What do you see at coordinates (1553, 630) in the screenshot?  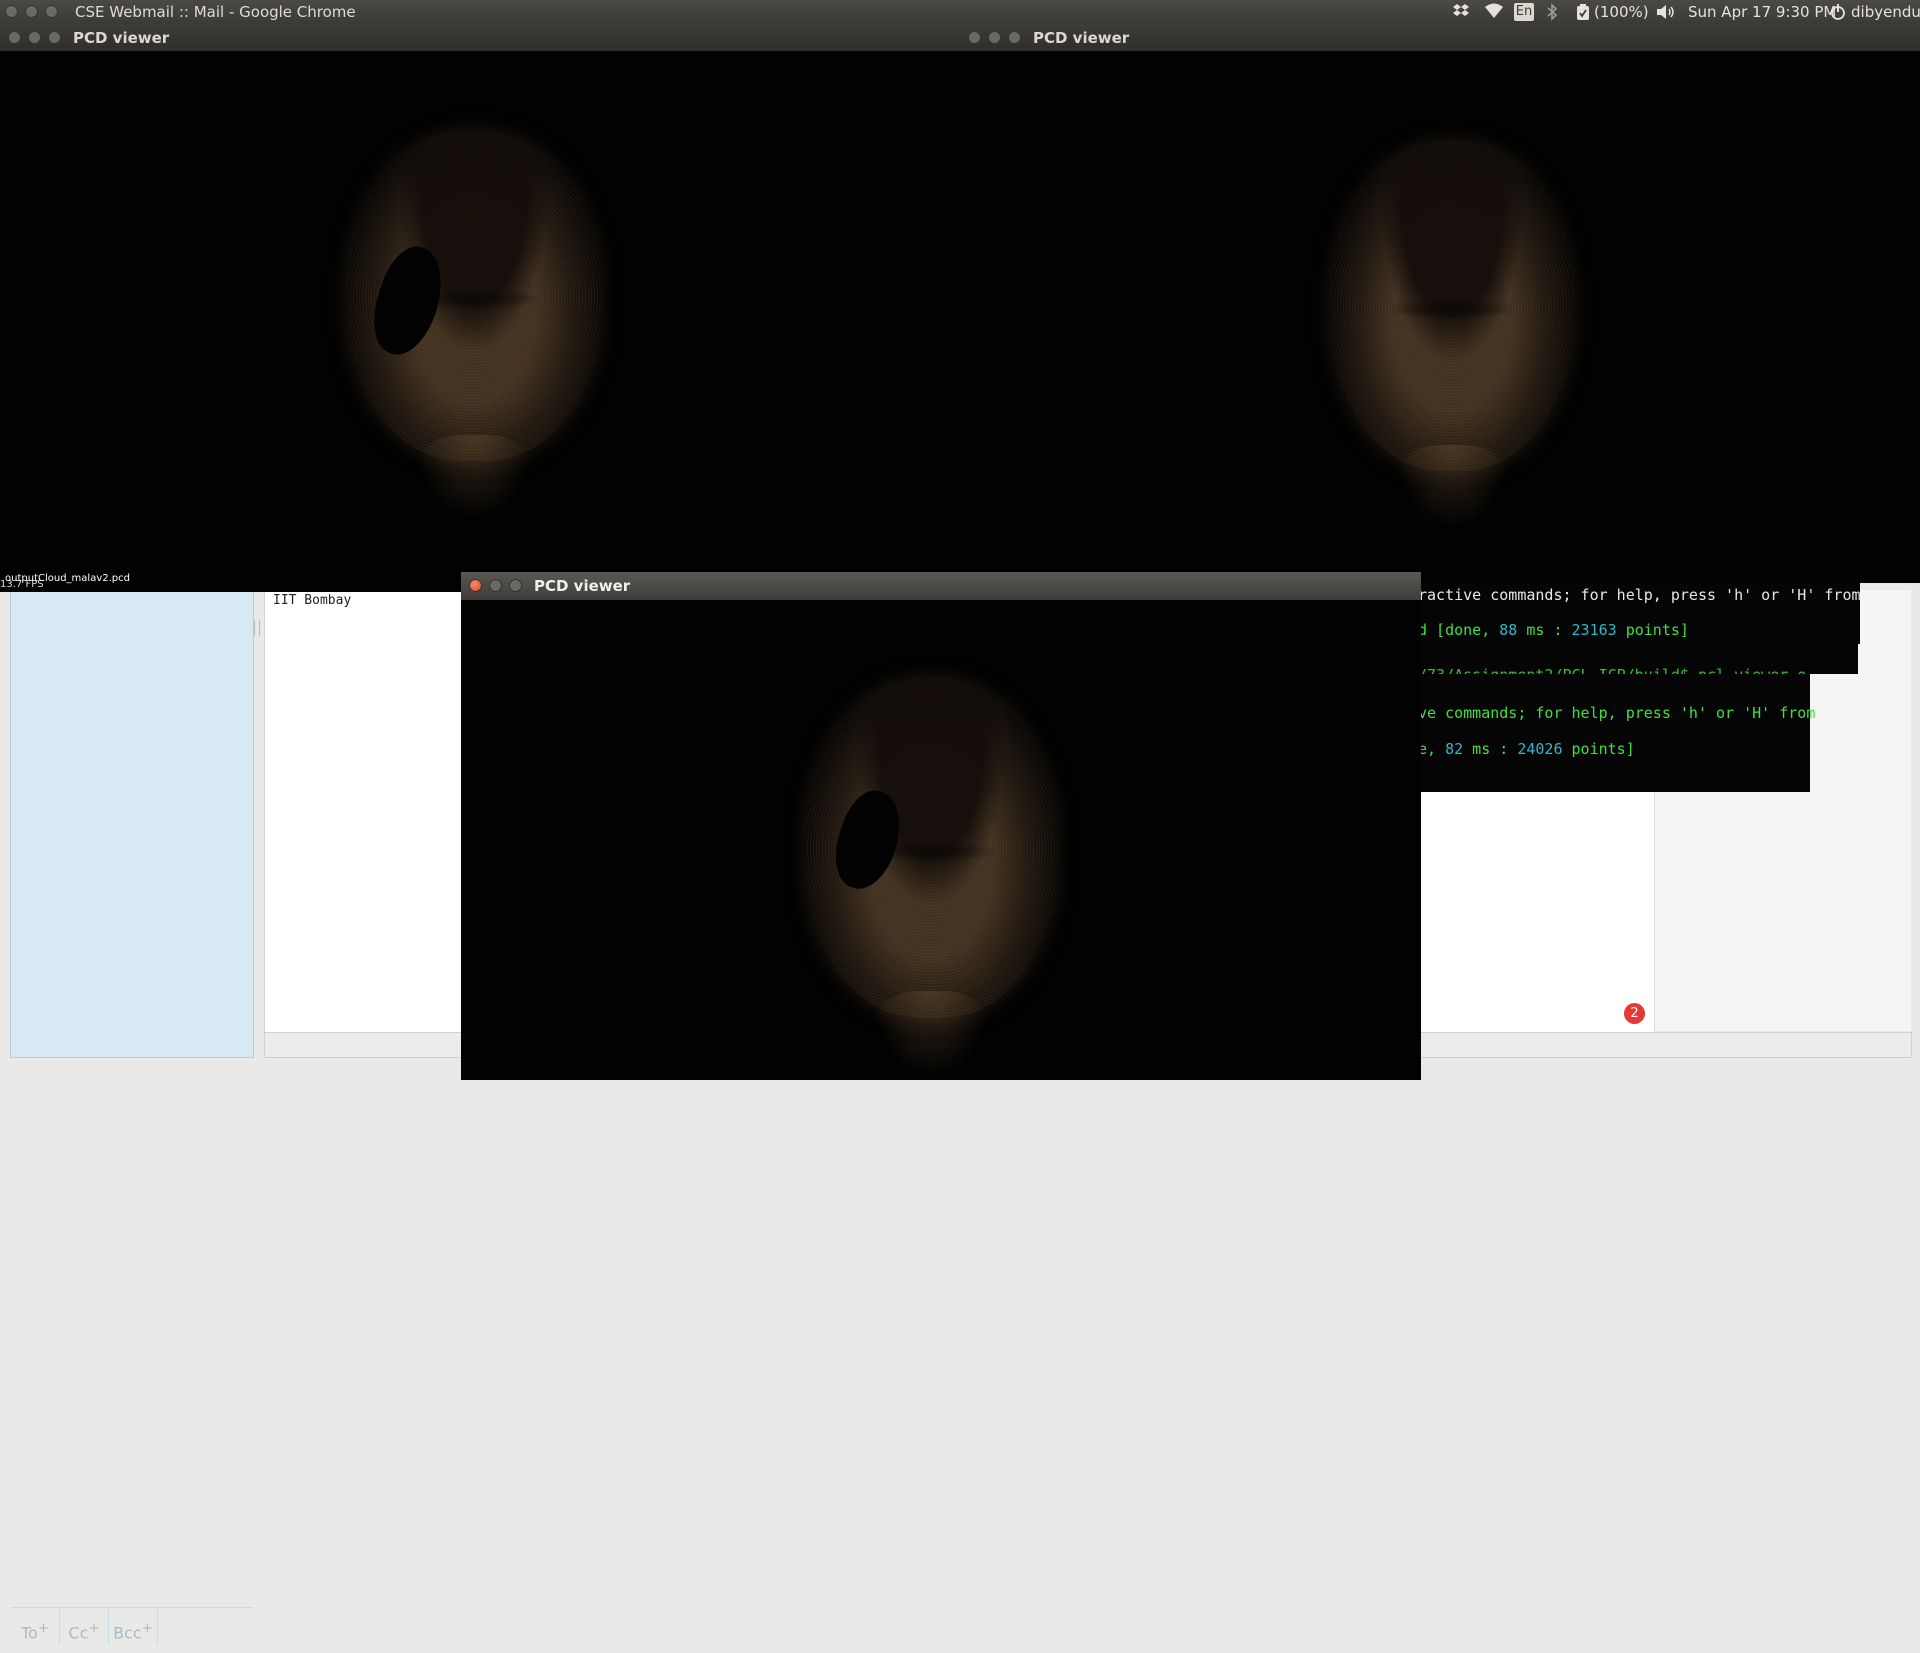 I see `terminal-line: d [done, 88 ms : 23163 points]` at bounding box center [1553, 630].